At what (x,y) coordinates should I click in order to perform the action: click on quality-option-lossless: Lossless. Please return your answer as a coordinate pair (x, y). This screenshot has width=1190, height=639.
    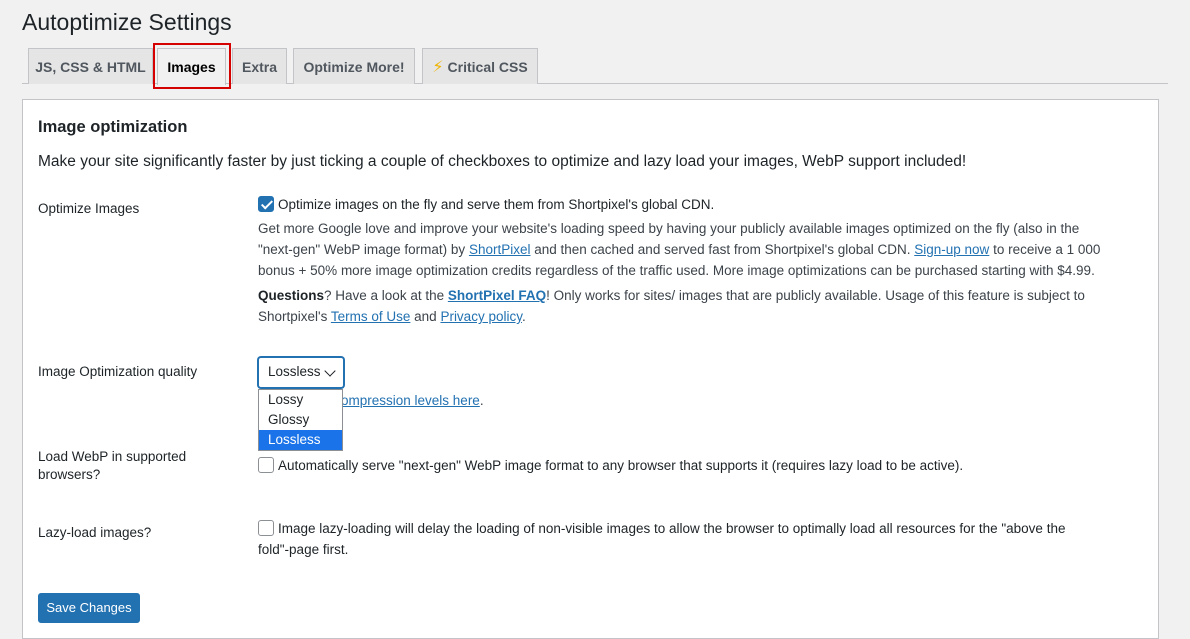
    Looking at the image, I should click on (300, 440).